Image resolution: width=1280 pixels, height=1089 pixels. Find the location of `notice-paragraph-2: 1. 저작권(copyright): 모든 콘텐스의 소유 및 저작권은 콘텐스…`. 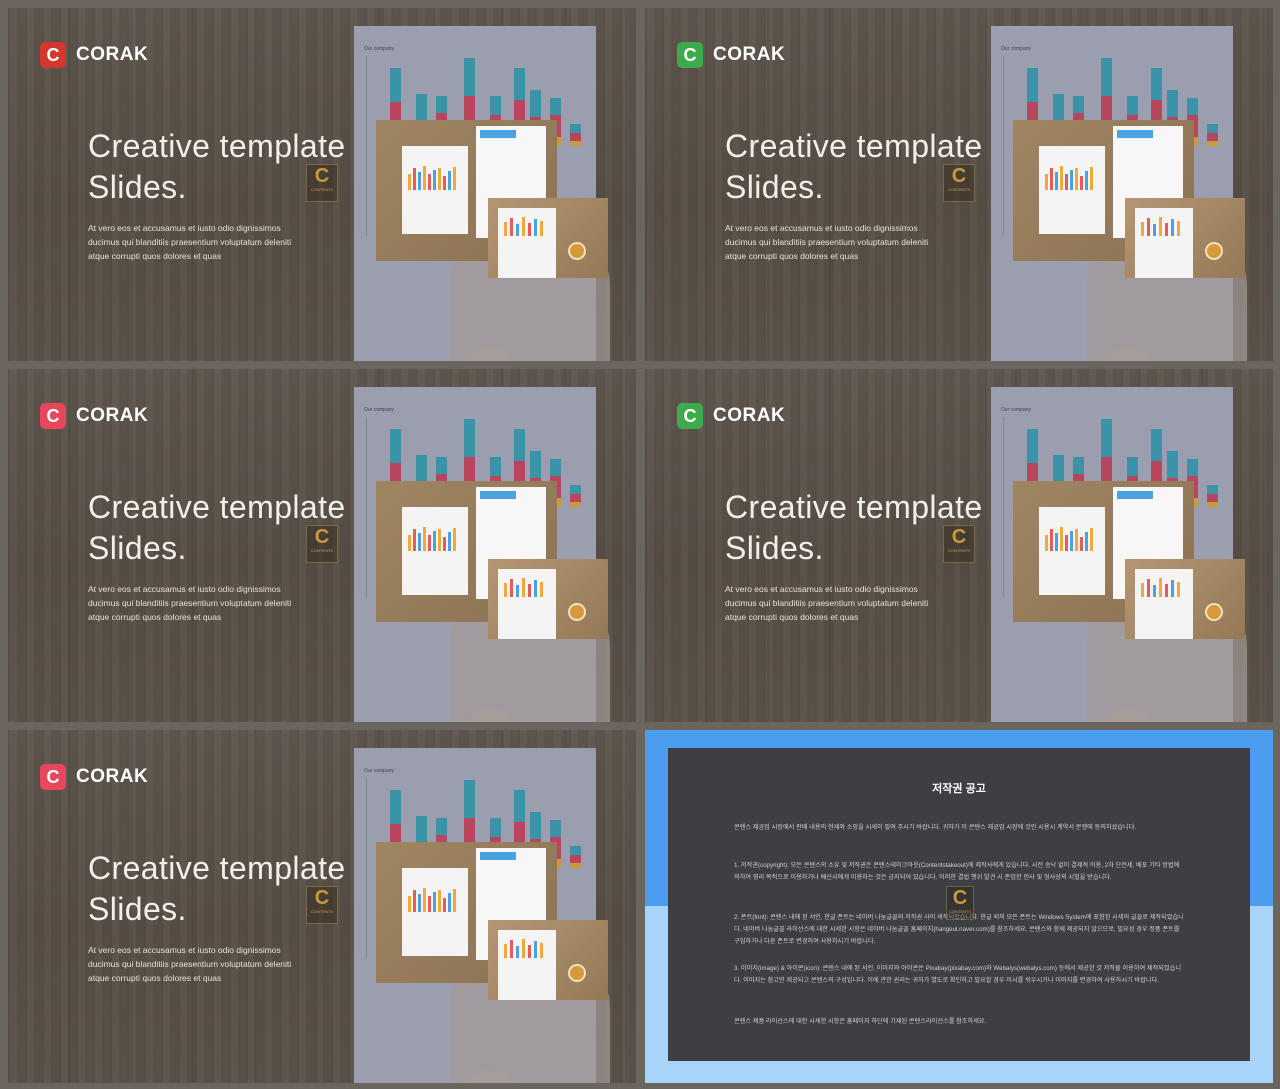

notice-paragraph-2: 1. 저작권(copyright): 모든 콘텐스의 소유 및 저작권은 콘텐스… is located at coordinates (957, 871).